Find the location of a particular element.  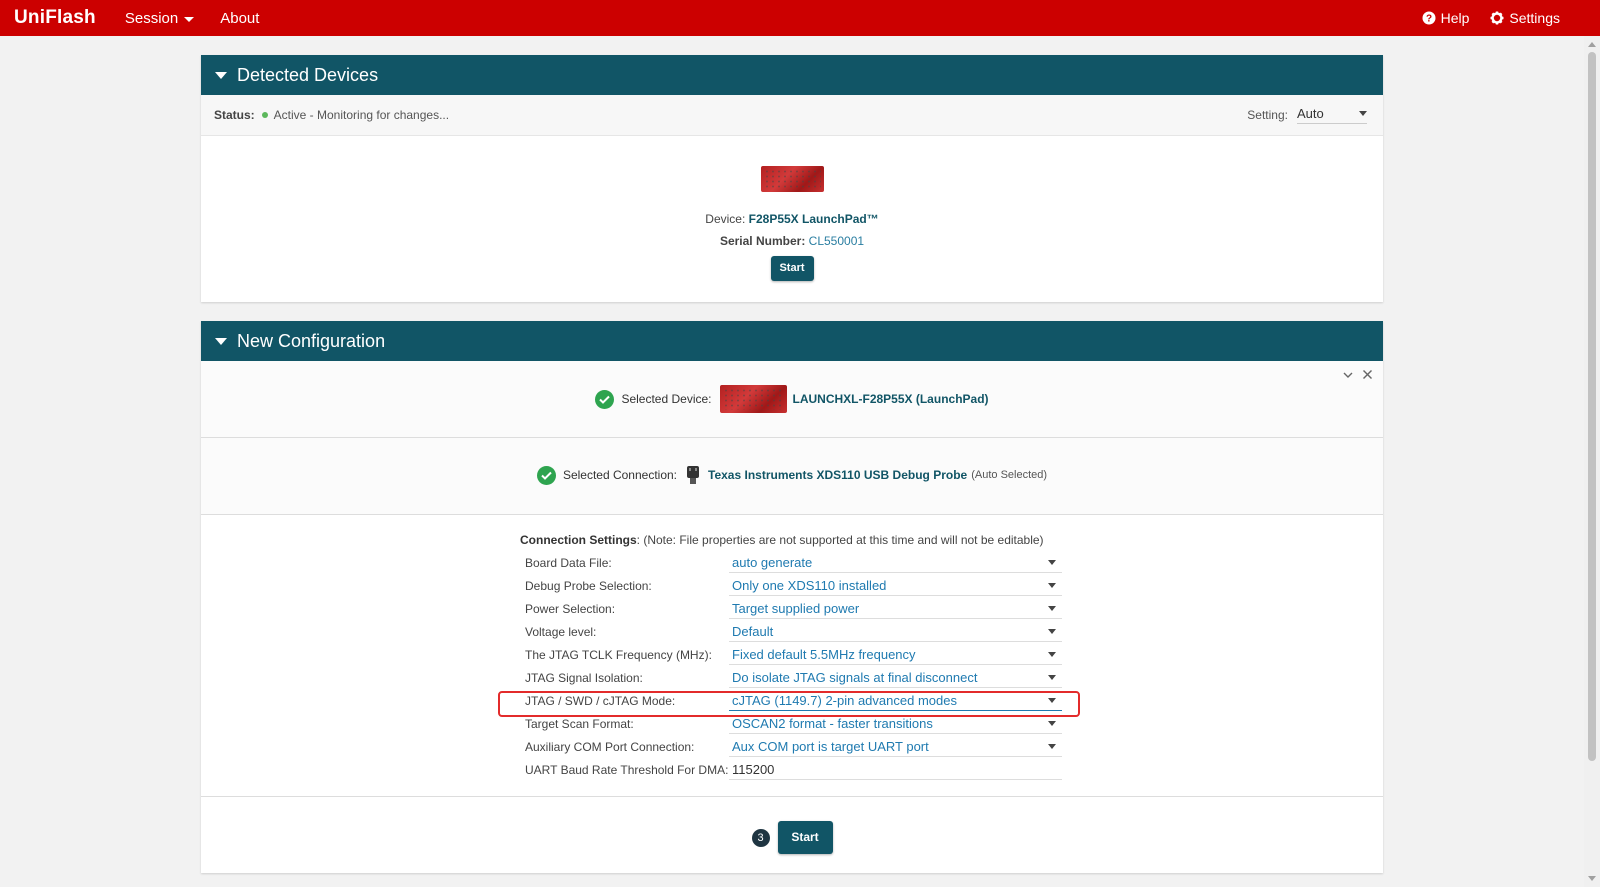

device-line: Device: F28P55X LaunchPad™ is located at coordinates (792, 219).